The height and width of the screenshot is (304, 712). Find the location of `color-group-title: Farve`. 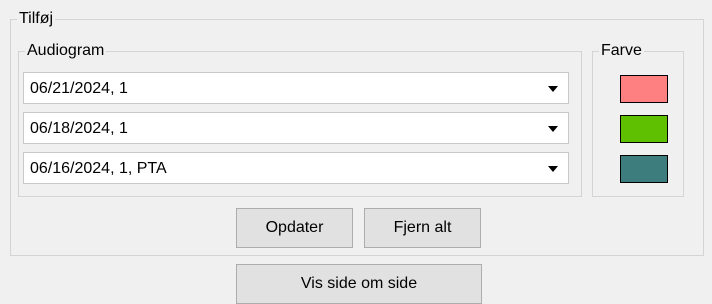

color-group-title: Farve is located at coordinates (621, 51).